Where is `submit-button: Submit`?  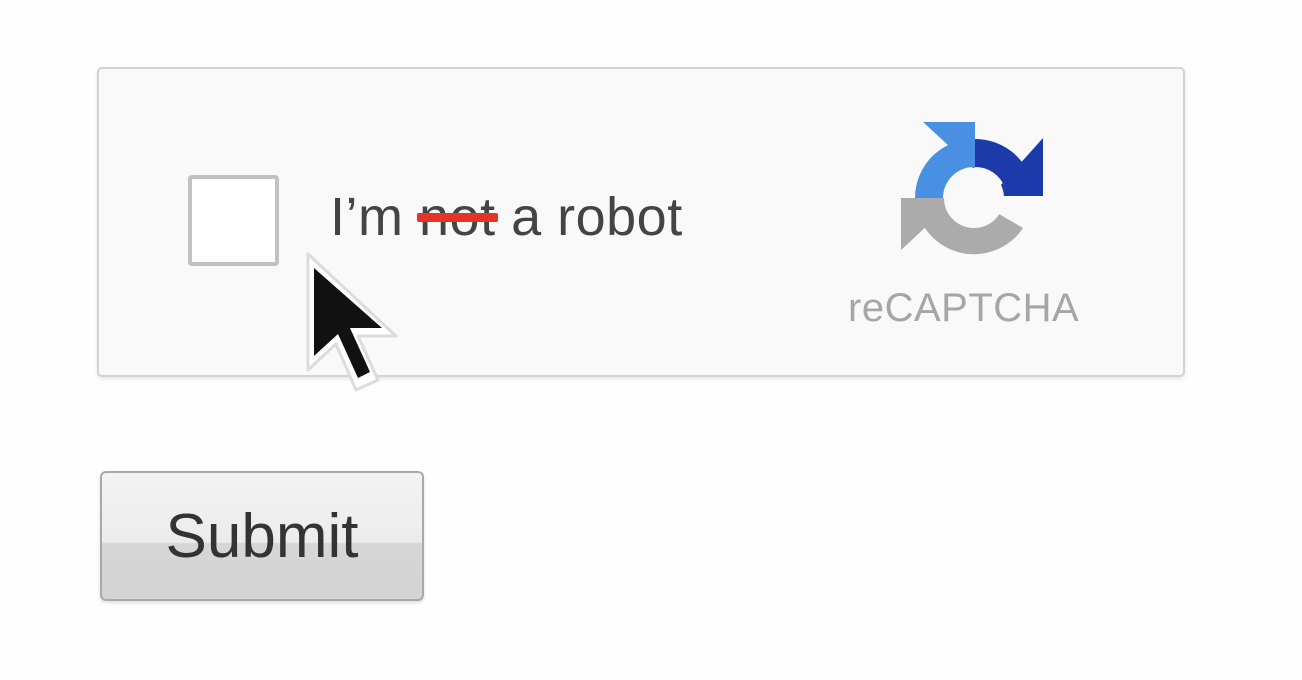
submit-button: Submit is located at coordinates (262, 536).